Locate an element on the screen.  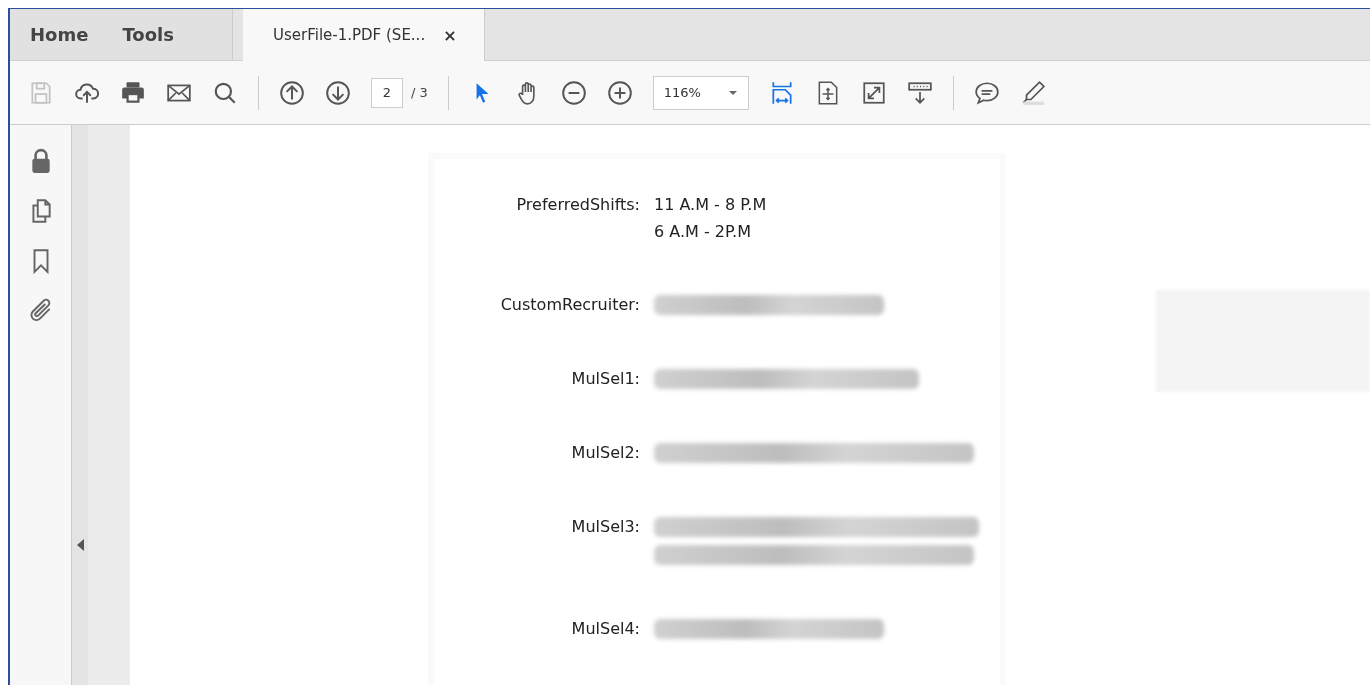
field-value: 6 A.M - 2P.M is located at coordinates (703, 231).